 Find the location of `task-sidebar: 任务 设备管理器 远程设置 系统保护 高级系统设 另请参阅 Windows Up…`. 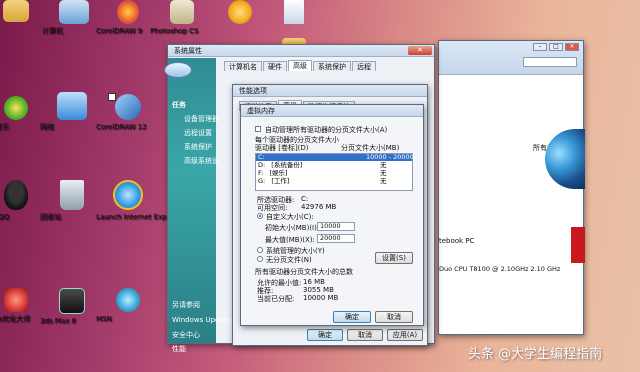

task-sidebar: 任务 设备管理器 远程设置 系统保护 高级系统设 另请参阅 Windows Up… is located at coordinates (197, 205).